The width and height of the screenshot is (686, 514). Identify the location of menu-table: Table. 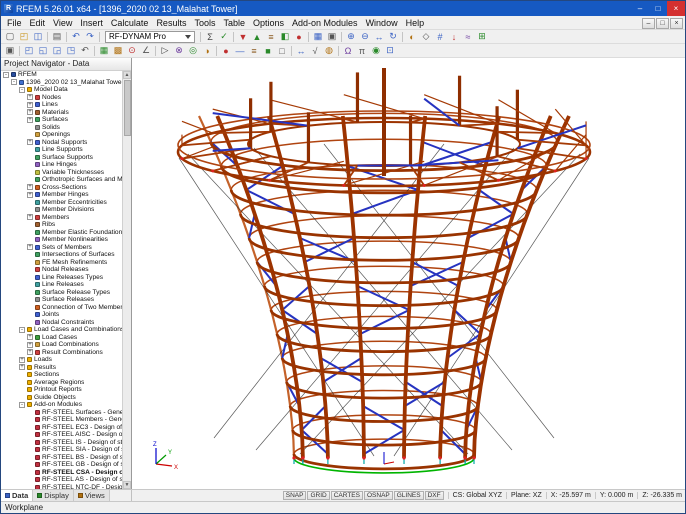
(234, 23).